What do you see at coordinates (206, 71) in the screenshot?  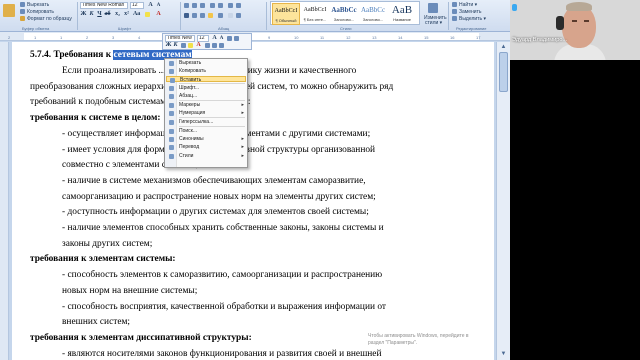 I see `context-menu-item: Копировать` at bounding box center [206, 71].